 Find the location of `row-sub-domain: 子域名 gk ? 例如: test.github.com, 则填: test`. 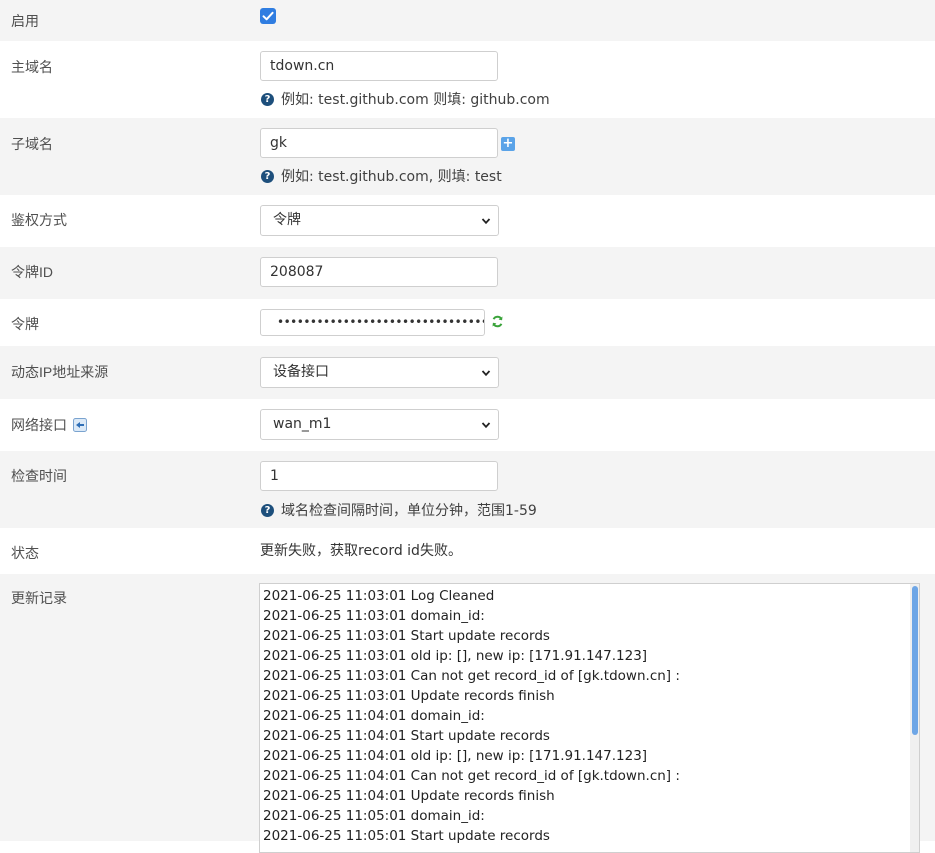

row-sub-domain: 子域名 gk ? 例如: test.github.com, 则填: test is located at coordinates (467, 156).